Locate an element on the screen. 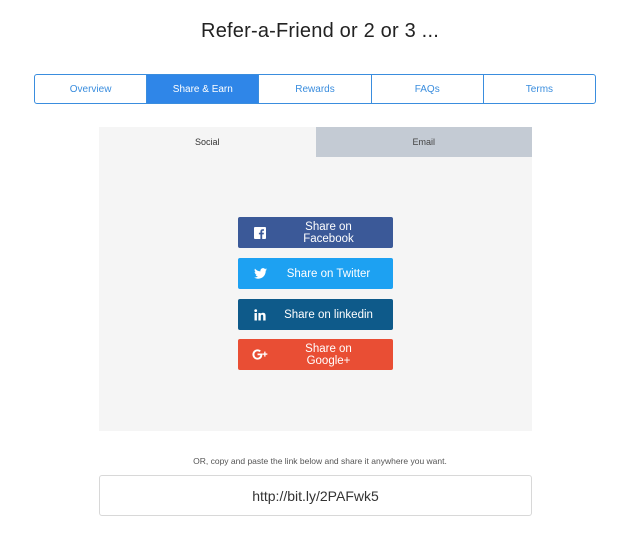 This screenshot has height=536, width=640. linkedin-icon is located at coordinates (260, 314).